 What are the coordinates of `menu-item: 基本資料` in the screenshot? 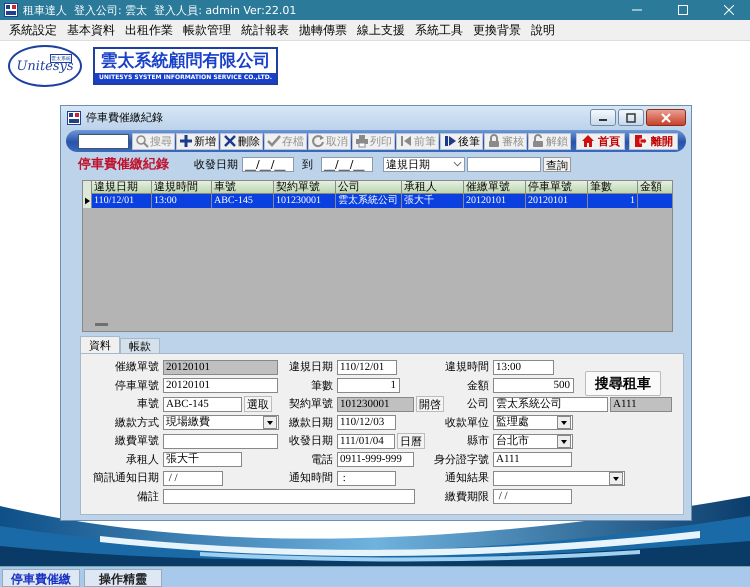 It's located at (91, 30).